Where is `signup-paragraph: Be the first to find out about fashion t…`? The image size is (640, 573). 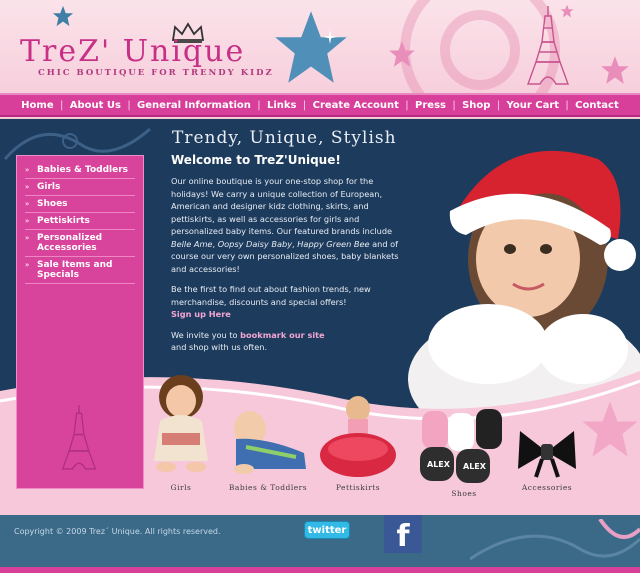 signup-paragraph: Be the first to find out about fashion t… is located at coordinates (271, 301).